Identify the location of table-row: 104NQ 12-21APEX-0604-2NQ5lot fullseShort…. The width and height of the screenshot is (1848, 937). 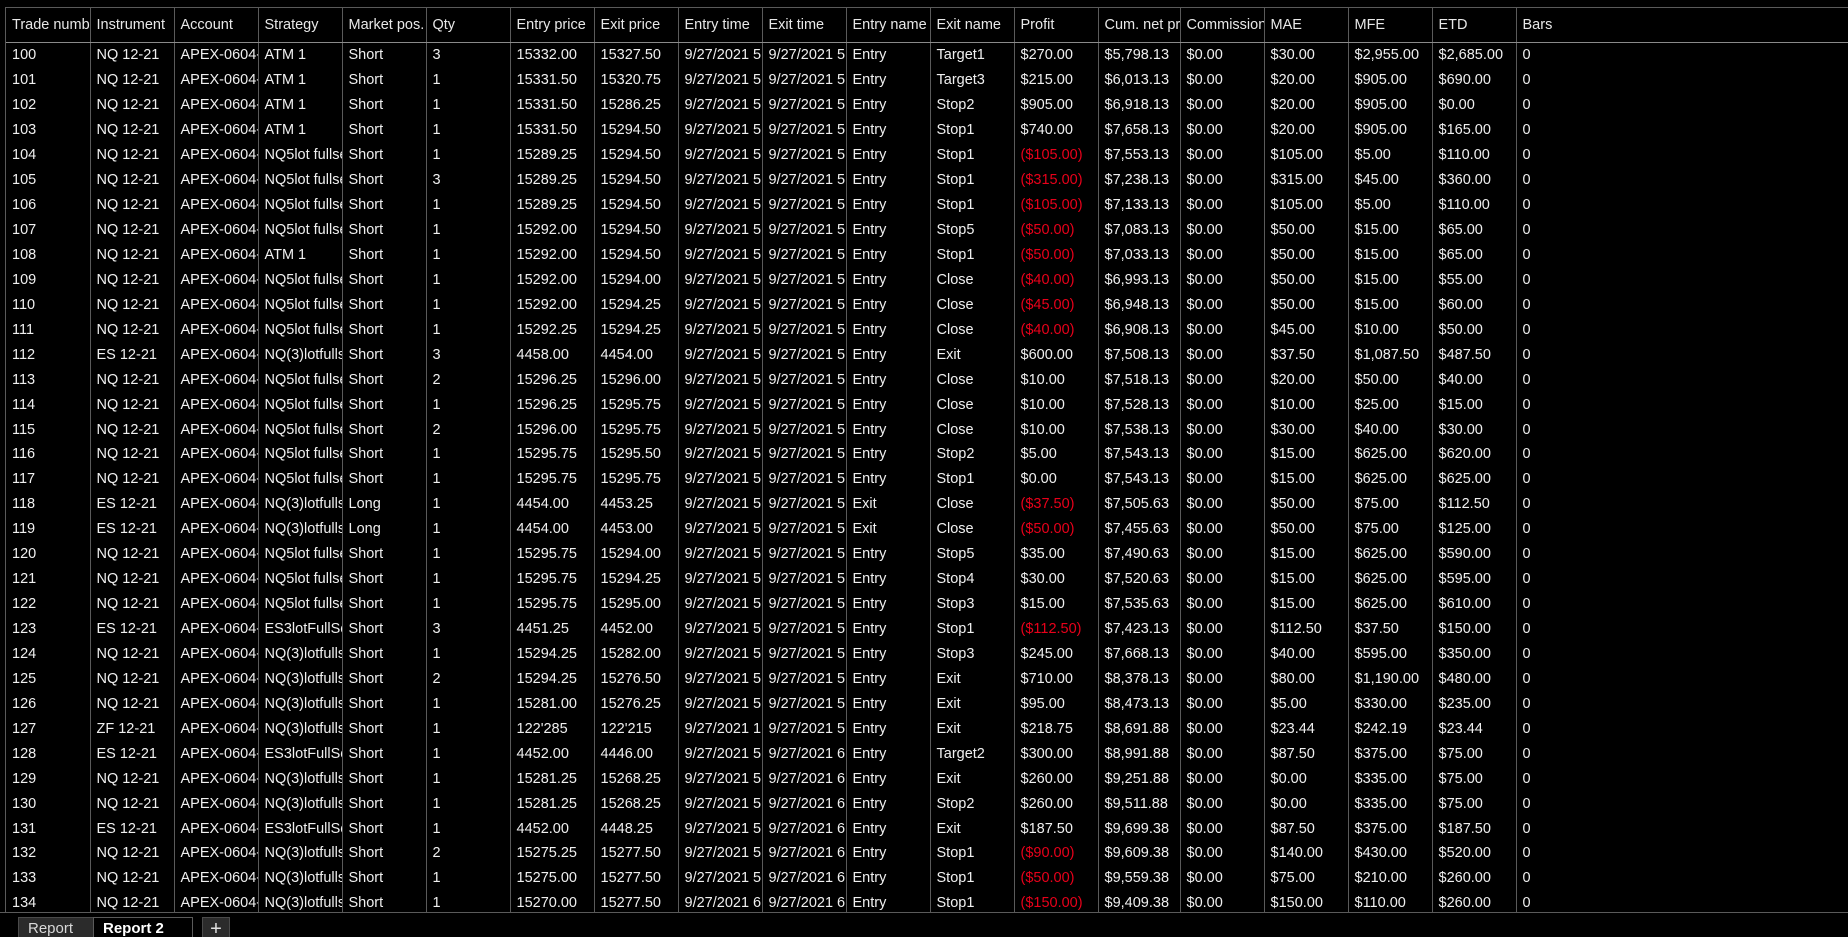
(927, 155).